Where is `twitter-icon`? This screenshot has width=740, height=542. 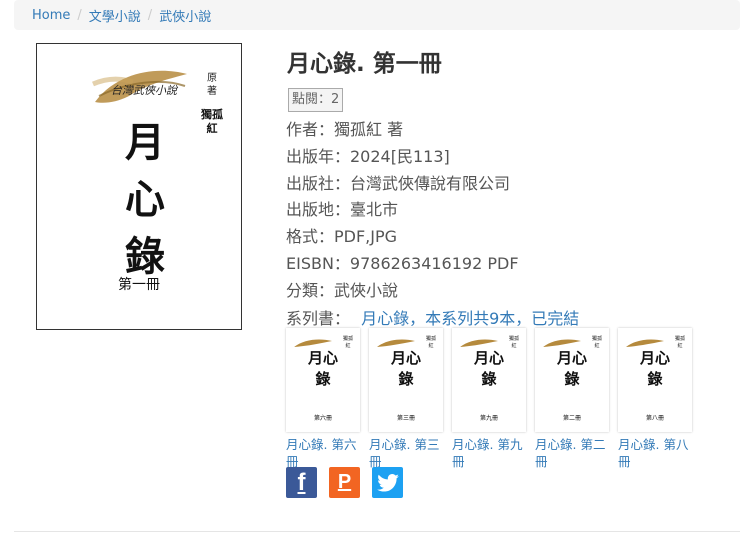
twitter-icon is located at coordinates (387, 482).